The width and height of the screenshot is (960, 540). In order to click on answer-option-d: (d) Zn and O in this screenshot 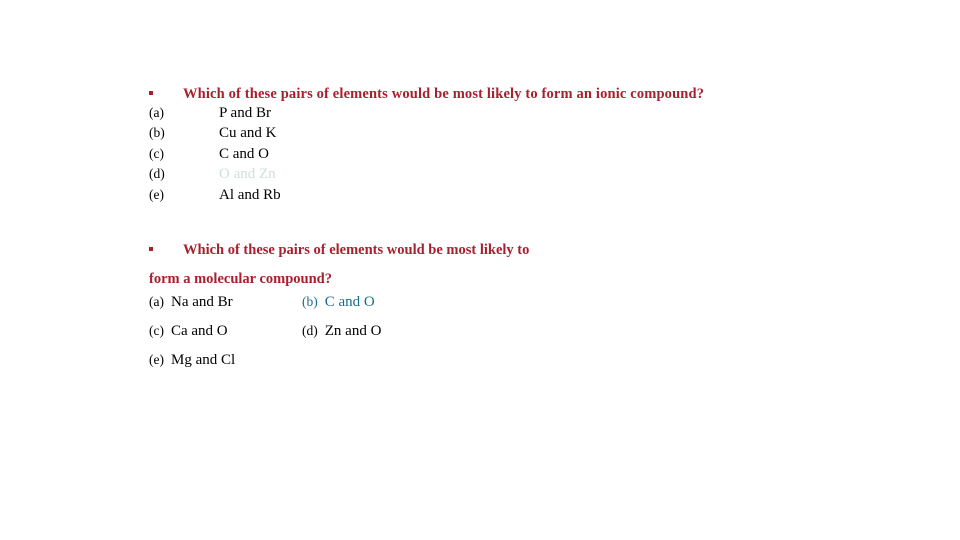, I will do `click(341, 331)`.